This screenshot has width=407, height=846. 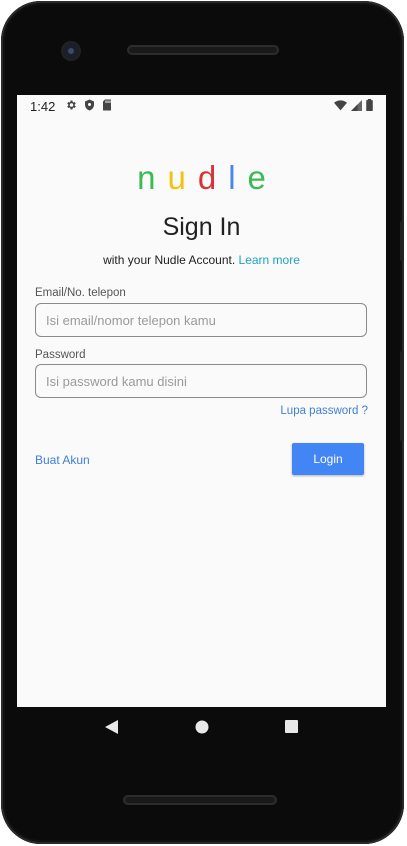 I want to click on nudle-logo: nudle, so click(x=201, y=178).